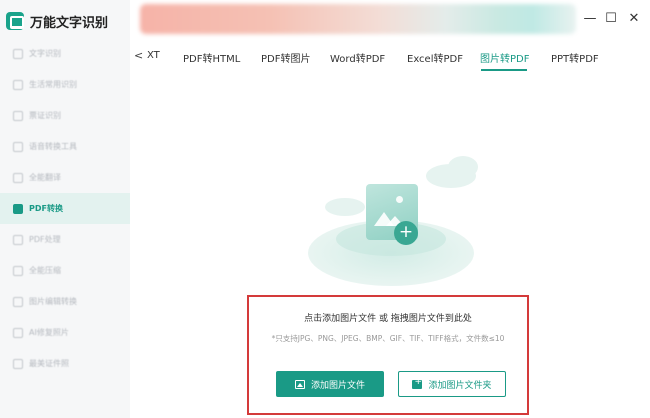  I want to click on sidebar-item-label: 票证识别, so click(45, 115).